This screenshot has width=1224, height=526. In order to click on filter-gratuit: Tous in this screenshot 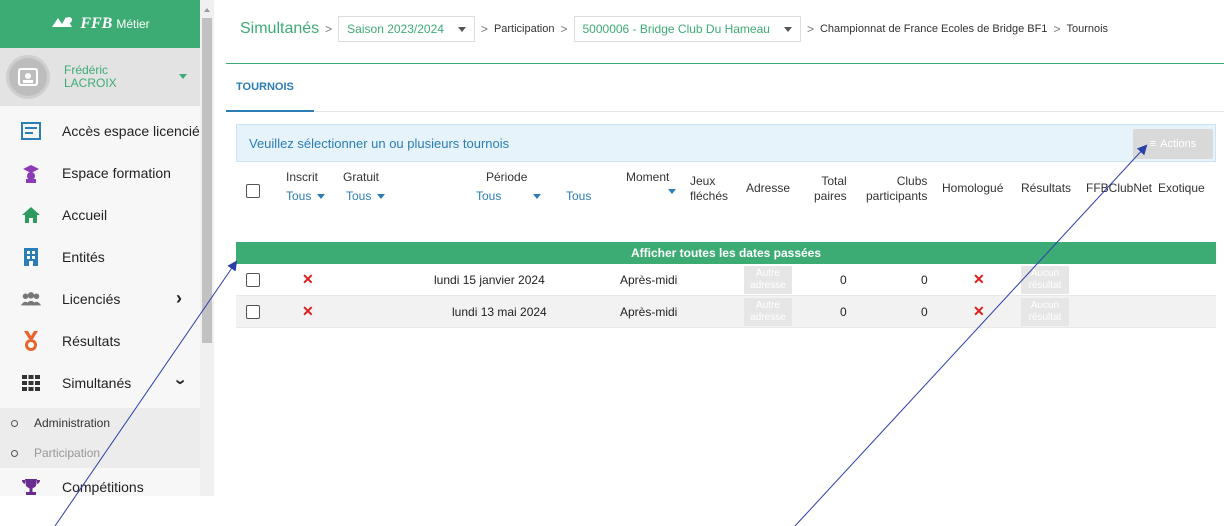, I will do `click(366, 196)`.